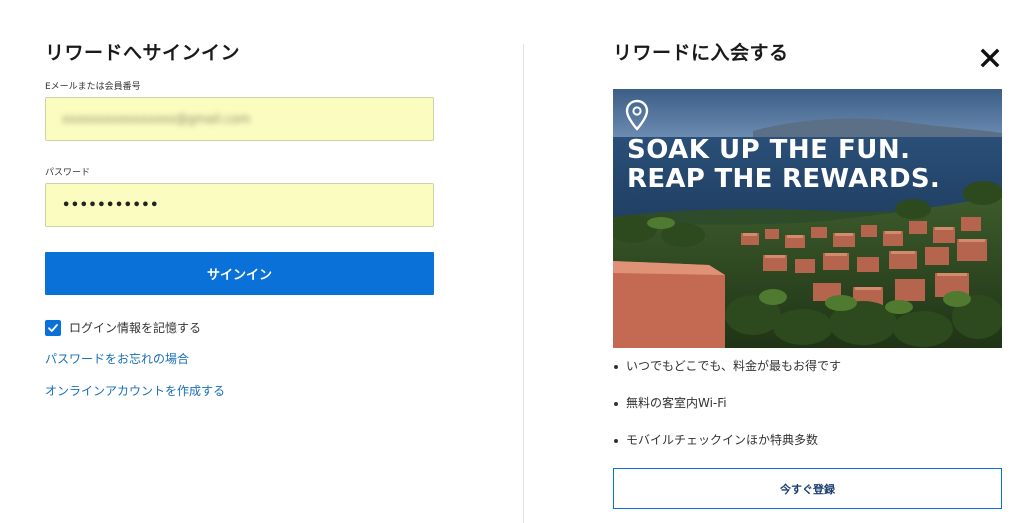  Describe the element at coordinates (239, 273) in the screenshot. I see `signin-button: サインイン` at that location.